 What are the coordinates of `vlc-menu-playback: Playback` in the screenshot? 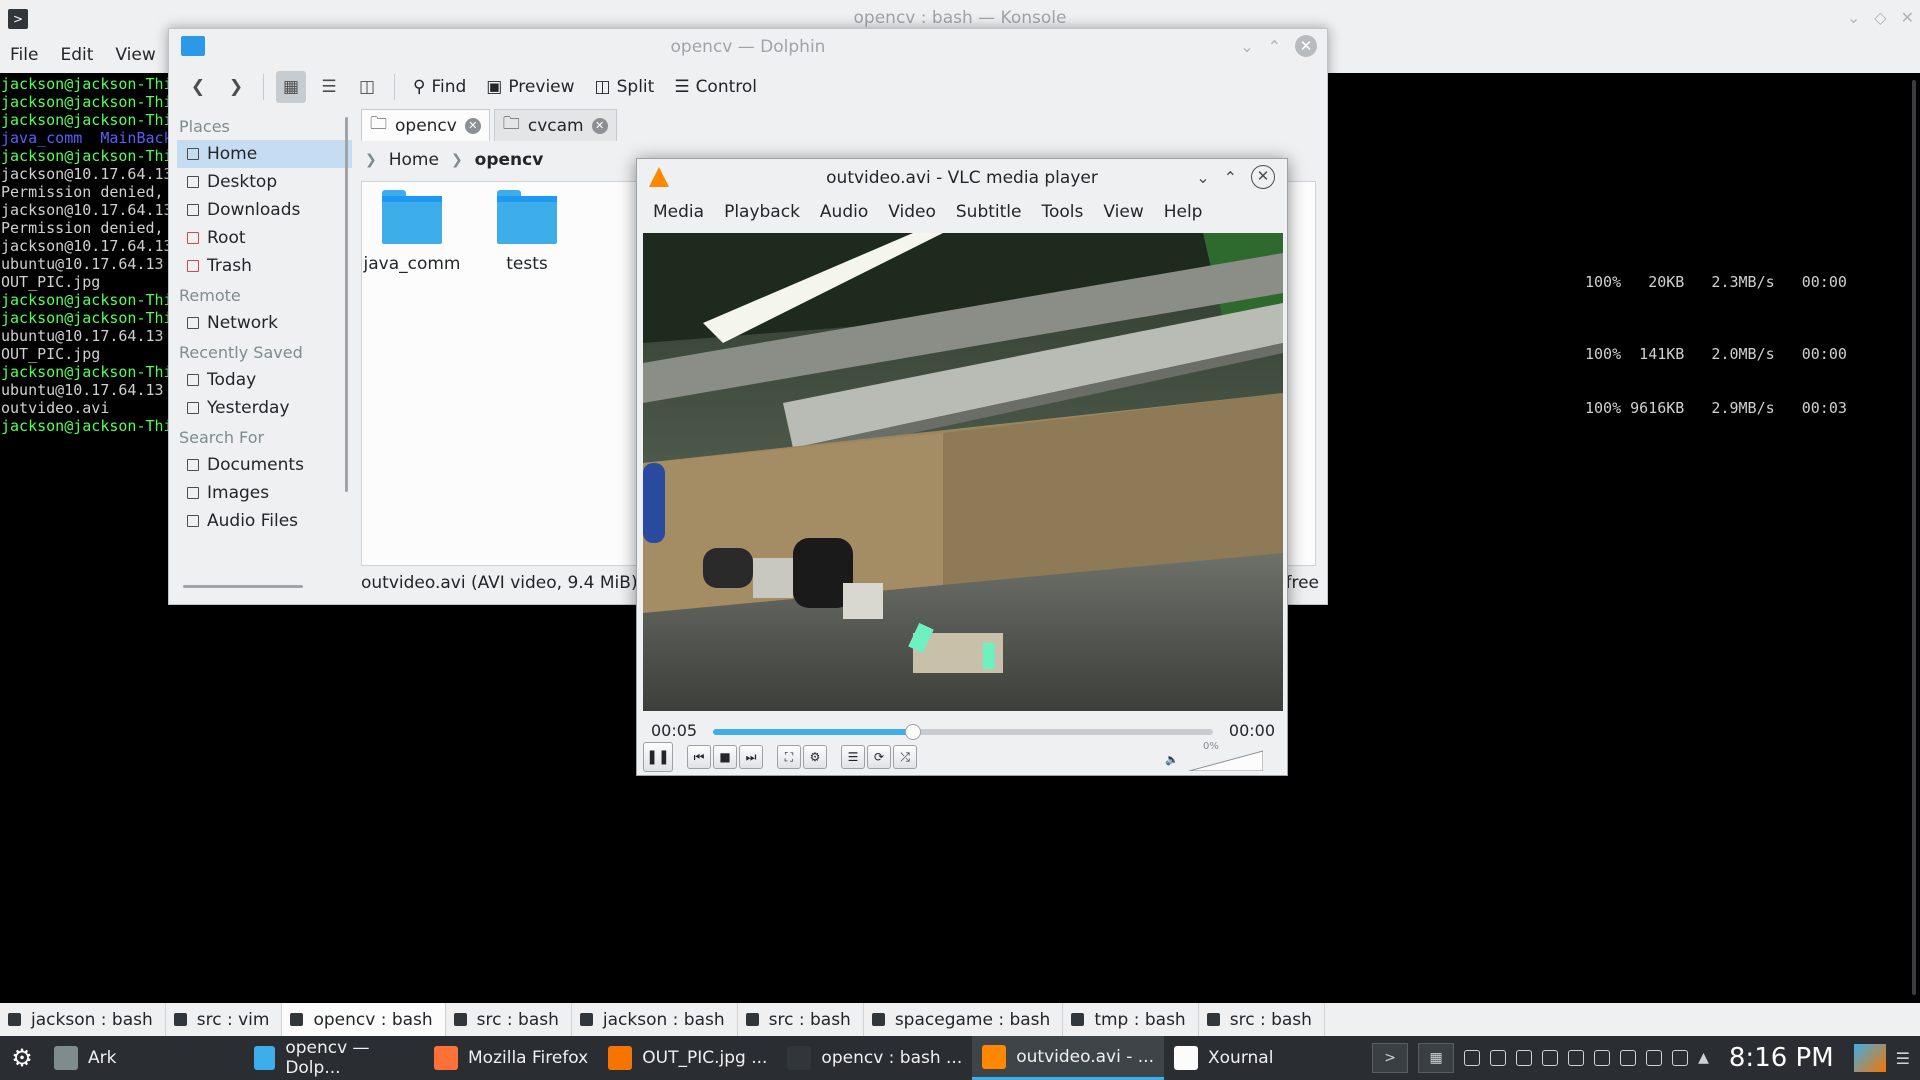 It's located at (762, 212).